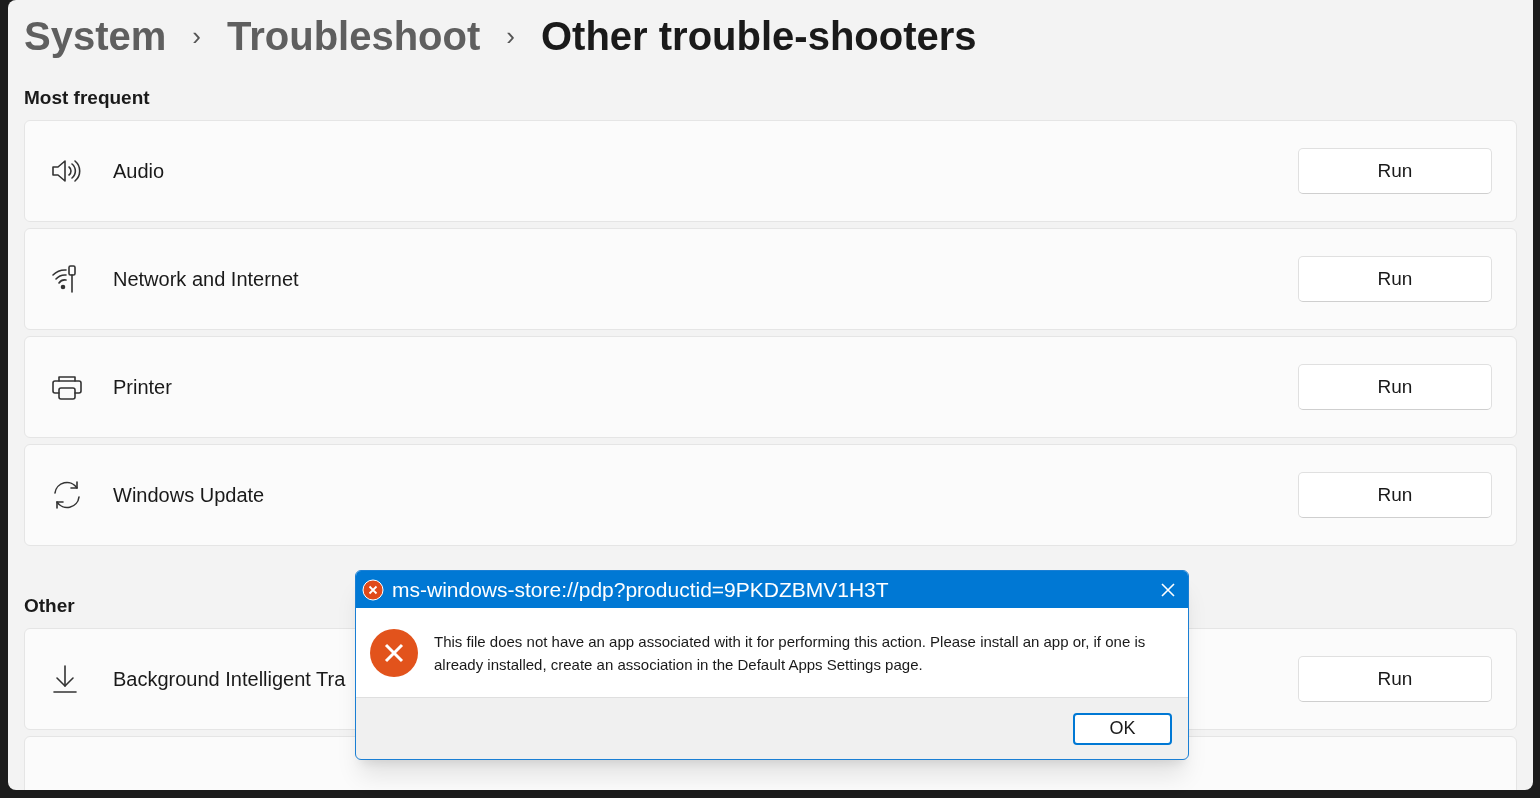 The width and height of the screenshot is (1540, 798). Describe the element at coordinates (189, 495) in the screenshot. I see `troubleshooter-label: Windows Update` at that location.